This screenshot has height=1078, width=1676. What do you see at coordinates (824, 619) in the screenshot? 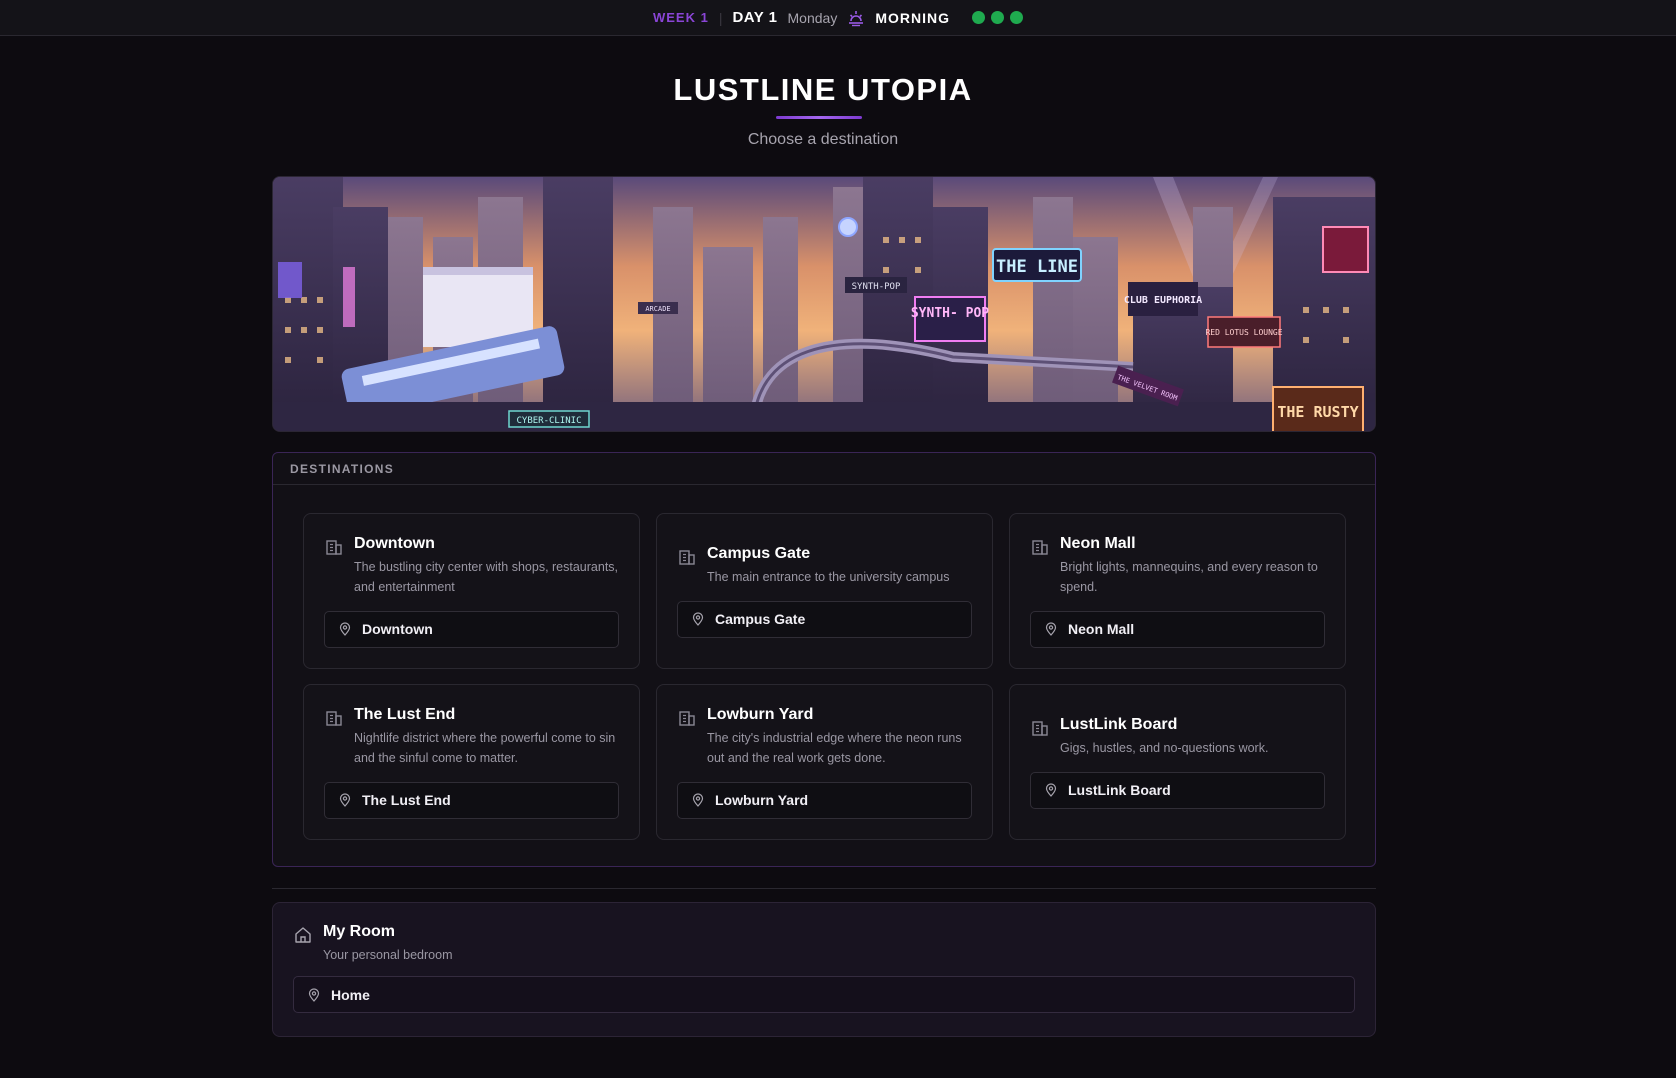
I see `go-campus-gate-button: Campus Gate` at bounding box center [824, 619].